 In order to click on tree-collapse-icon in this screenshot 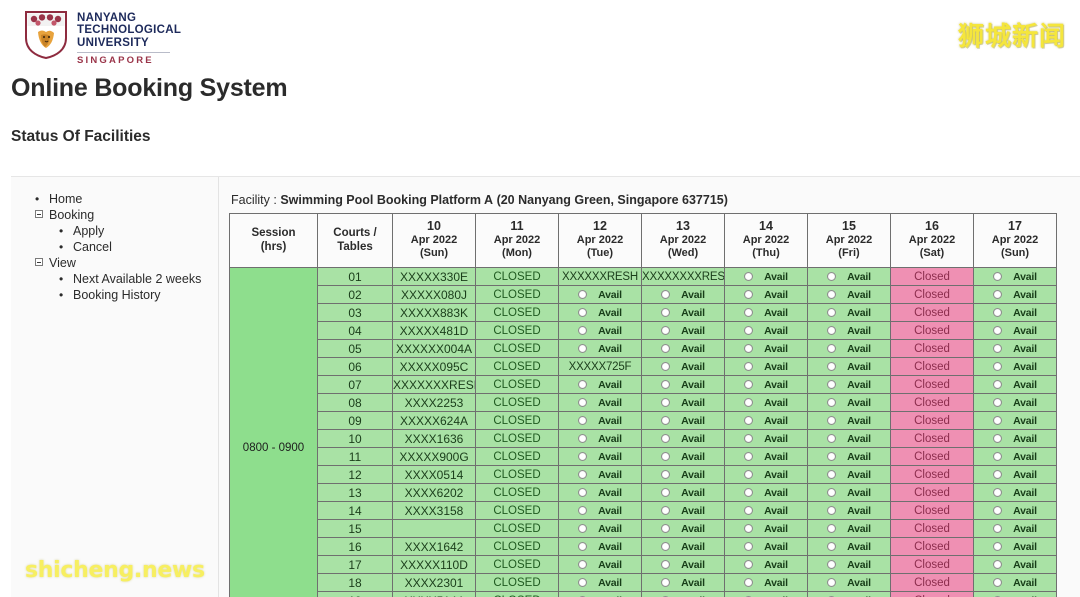, I will do `click(40, 214)`.